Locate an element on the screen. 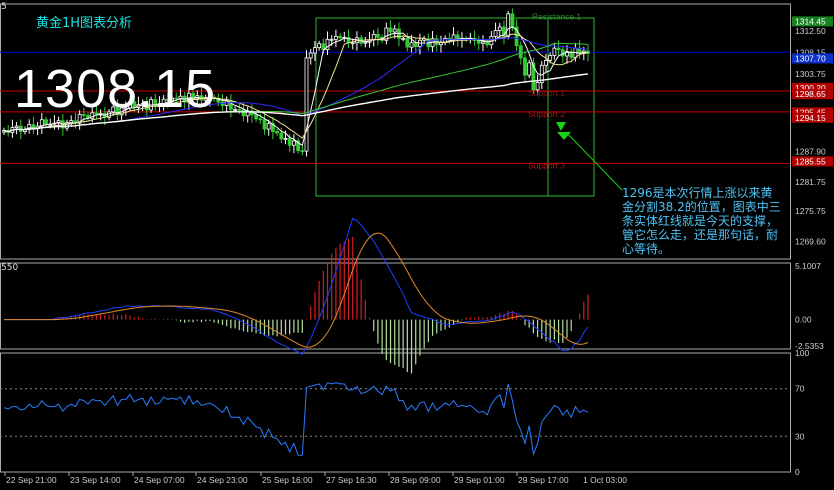 The height and width of the screenshot is (490, 834). rsi-tick-label: 70 is located at coordinates (800, 389).